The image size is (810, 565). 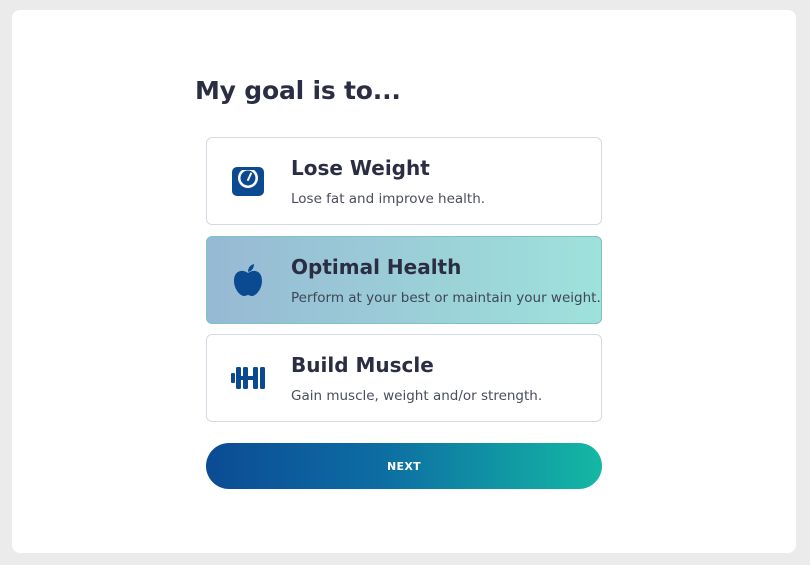 What do you see at coordinates (248, 378) in the screenshot?
I see `dumbbell-icon` at bounding box center [248, 378].